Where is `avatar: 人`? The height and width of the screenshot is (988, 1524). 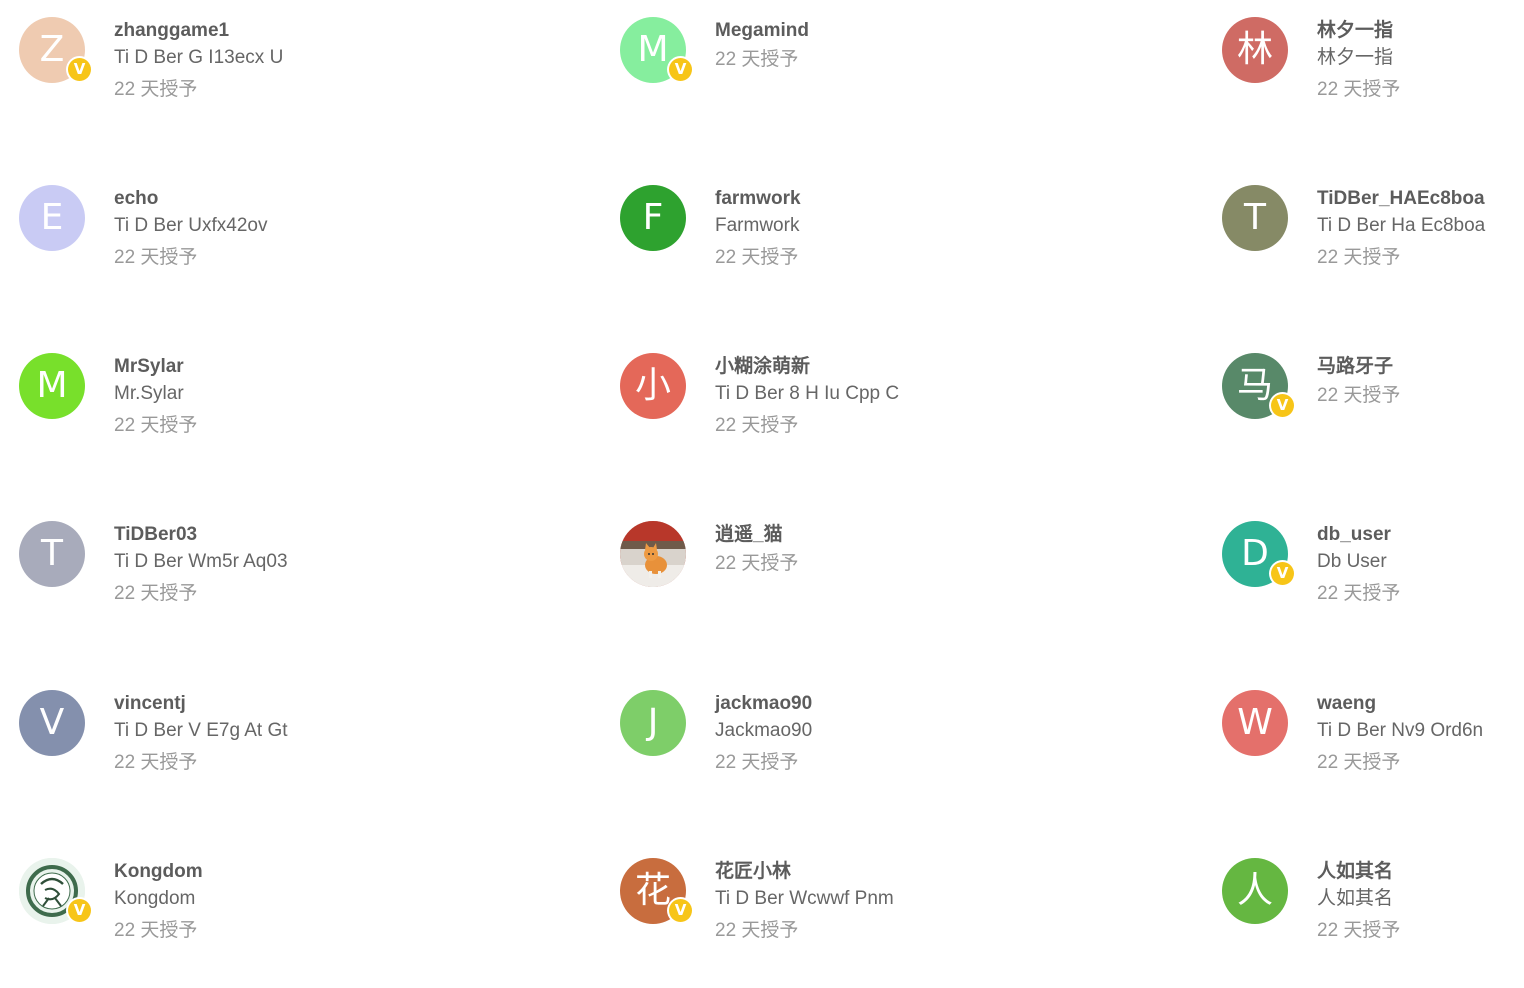
avatar: 人 is located at coordinates (1255, 891).